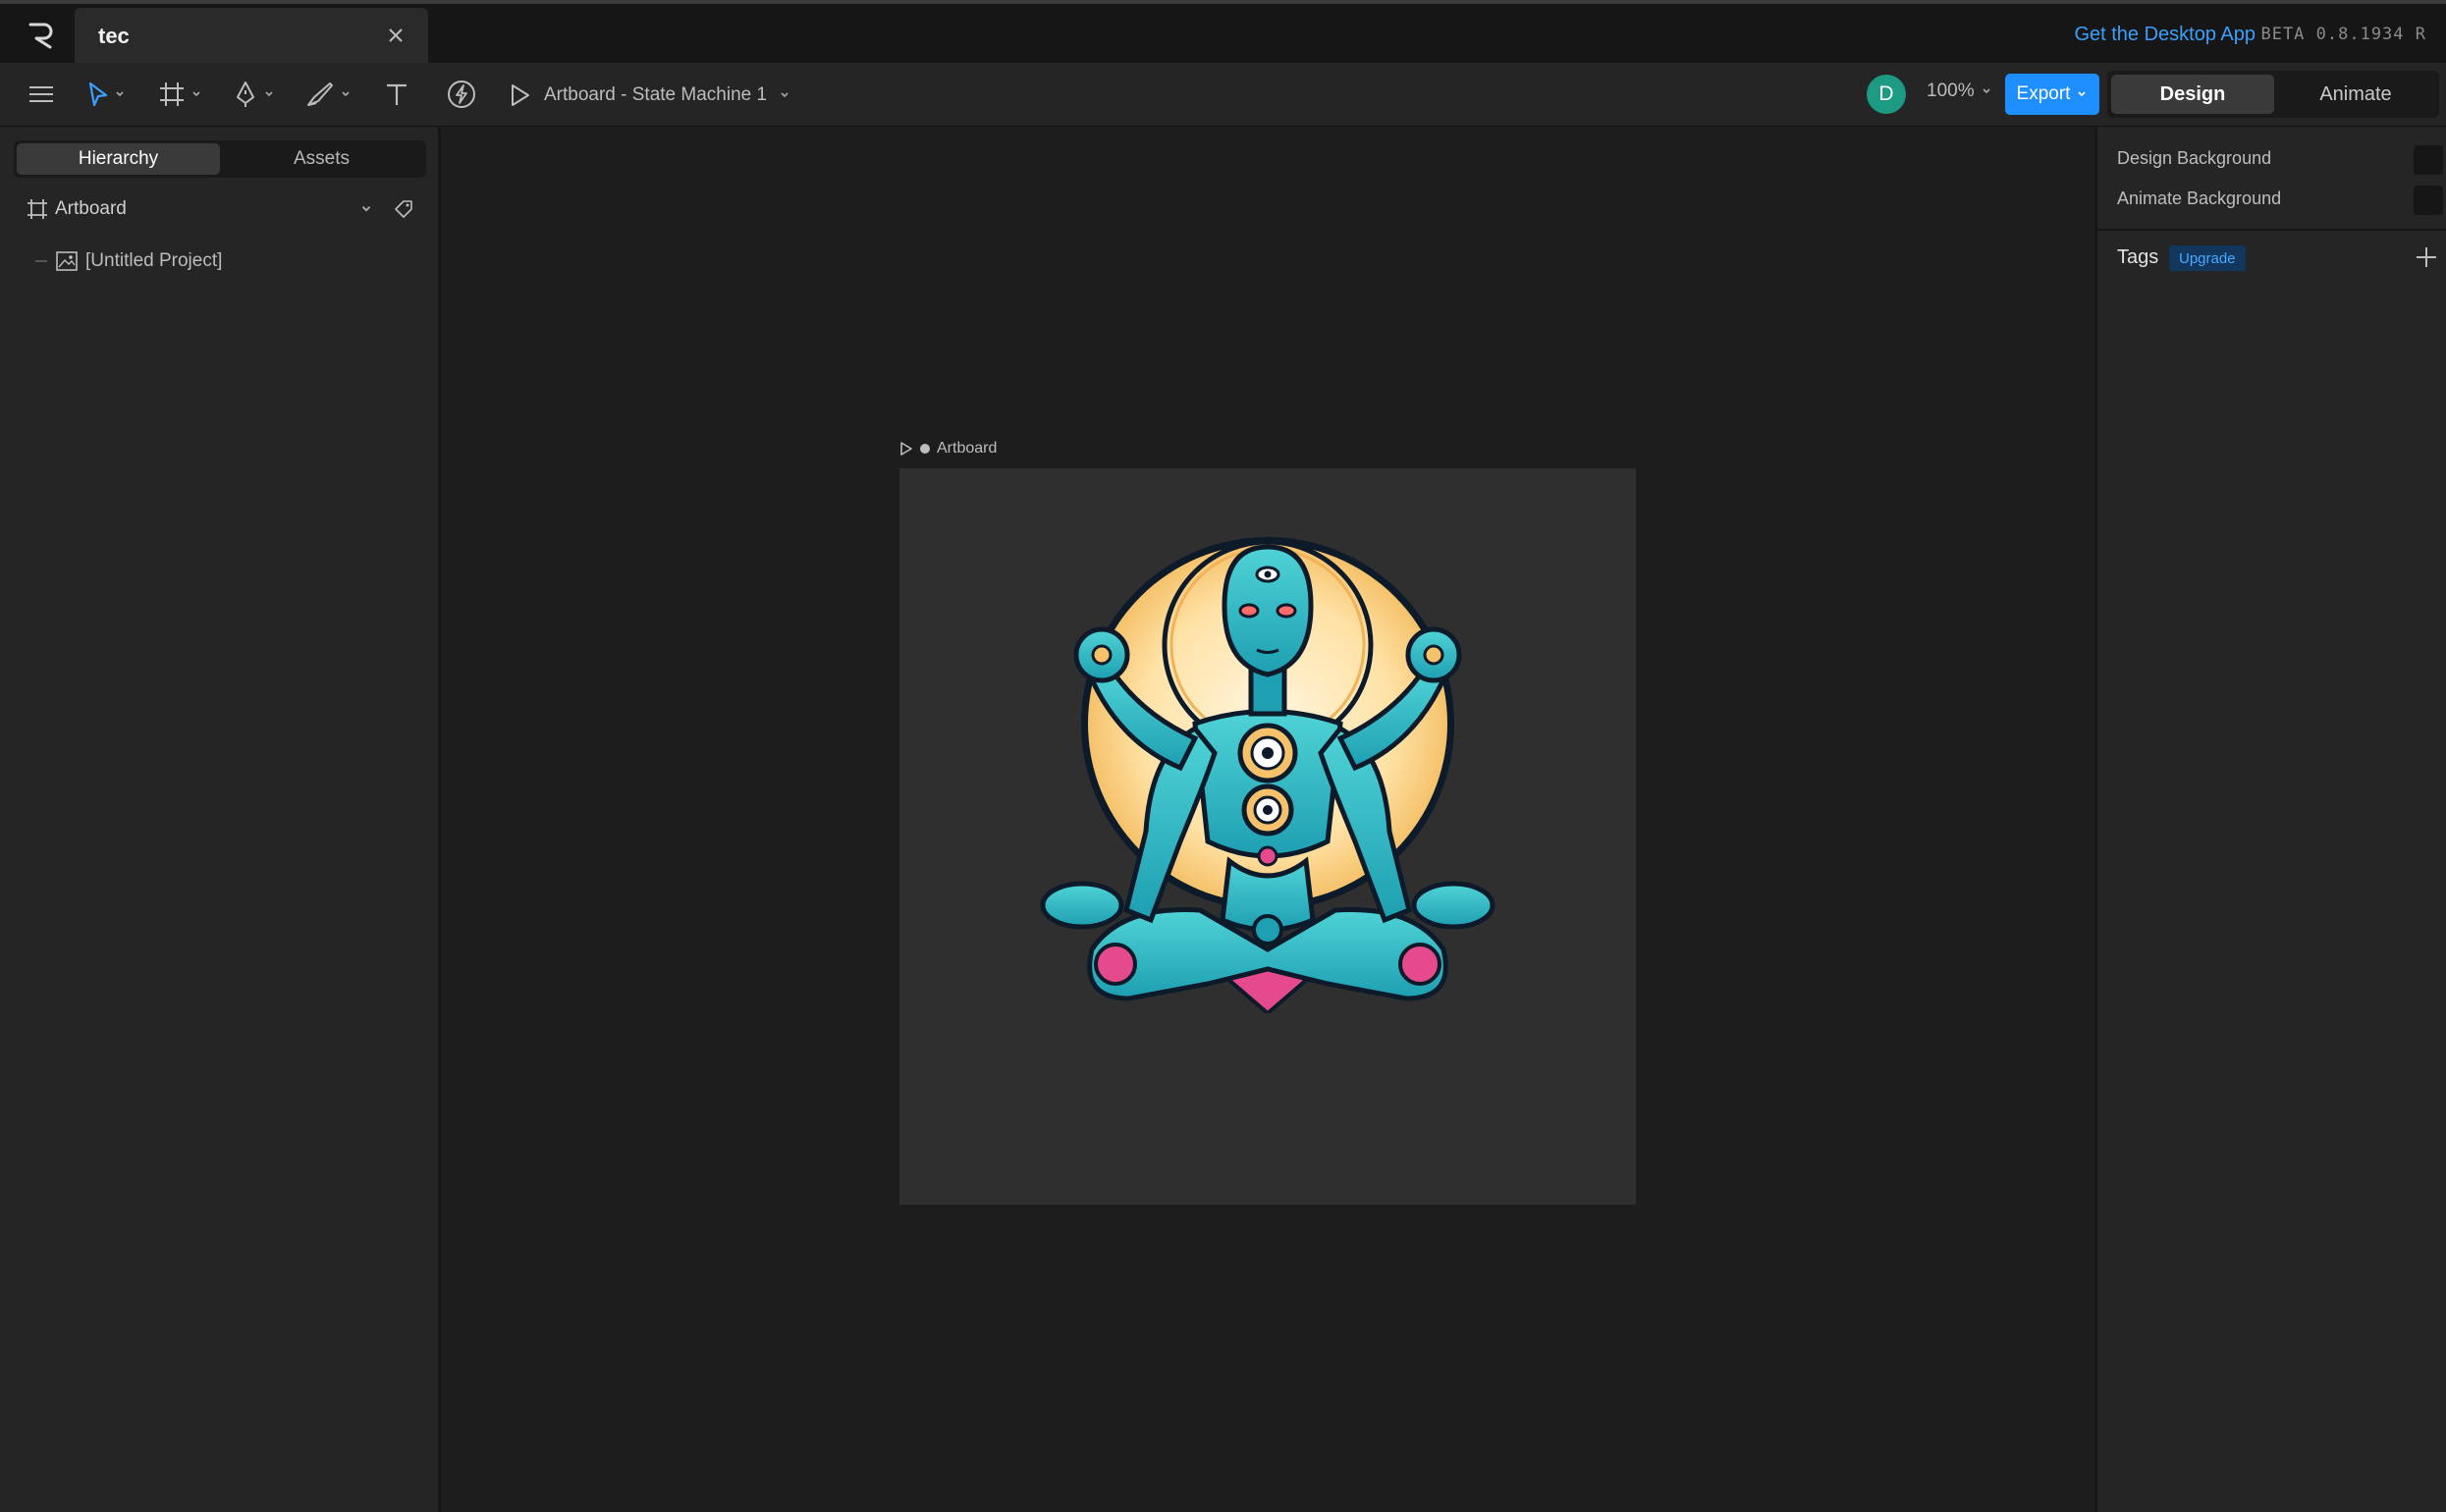 The width and height of the screenshot is (2446, 1512). Describe the element at coordinates (2356, 95) in the screenshot. I see `animate-mode-button: Animate` at that location.